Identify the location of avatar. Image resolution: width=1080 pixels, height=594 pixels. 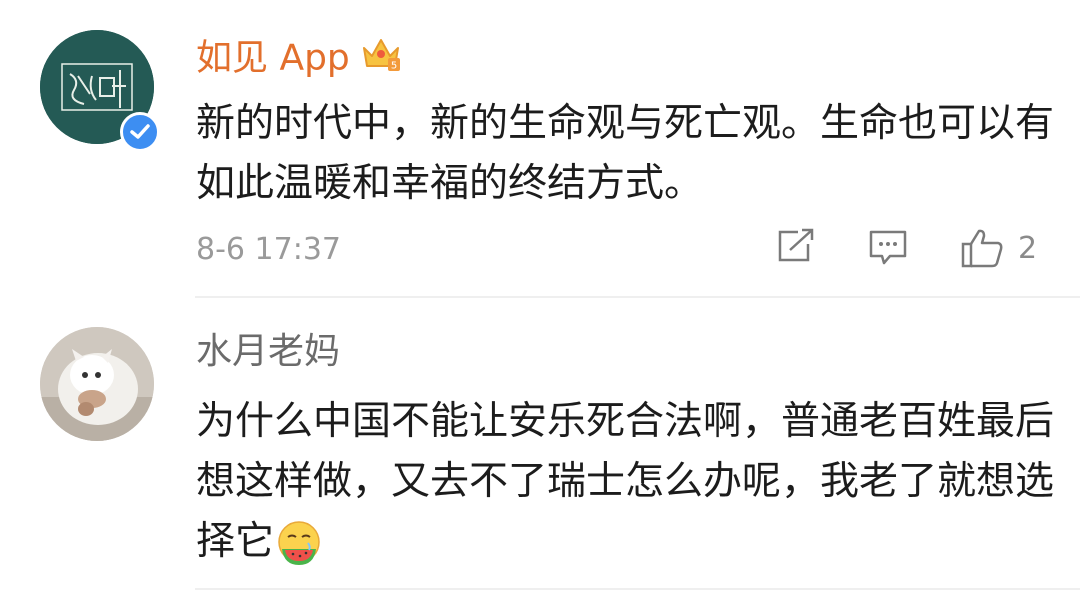
(97, 384).